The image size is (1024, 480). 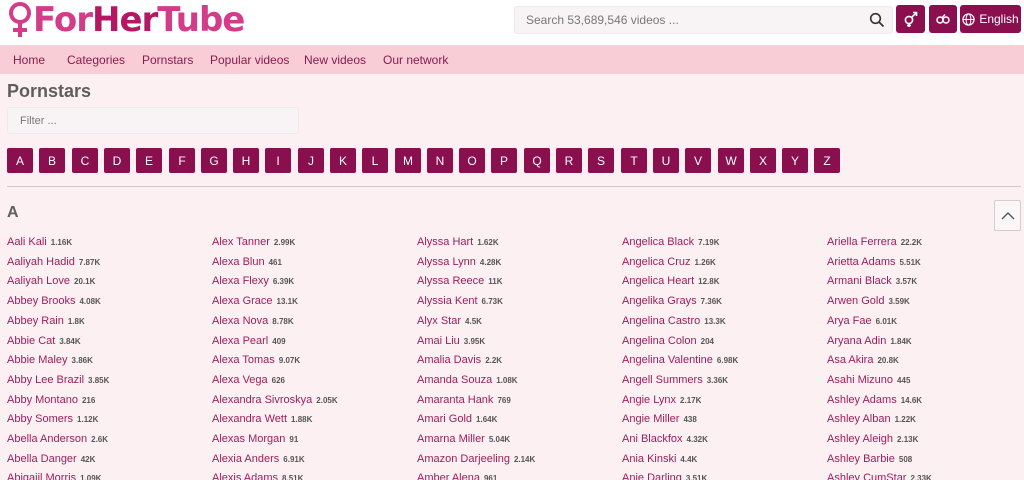 What do you see at coordinates (256, 359) in the screenshot?
I see `pornstar-link: Alexa Tomas 9.07K` at bounding box center [256, 359].